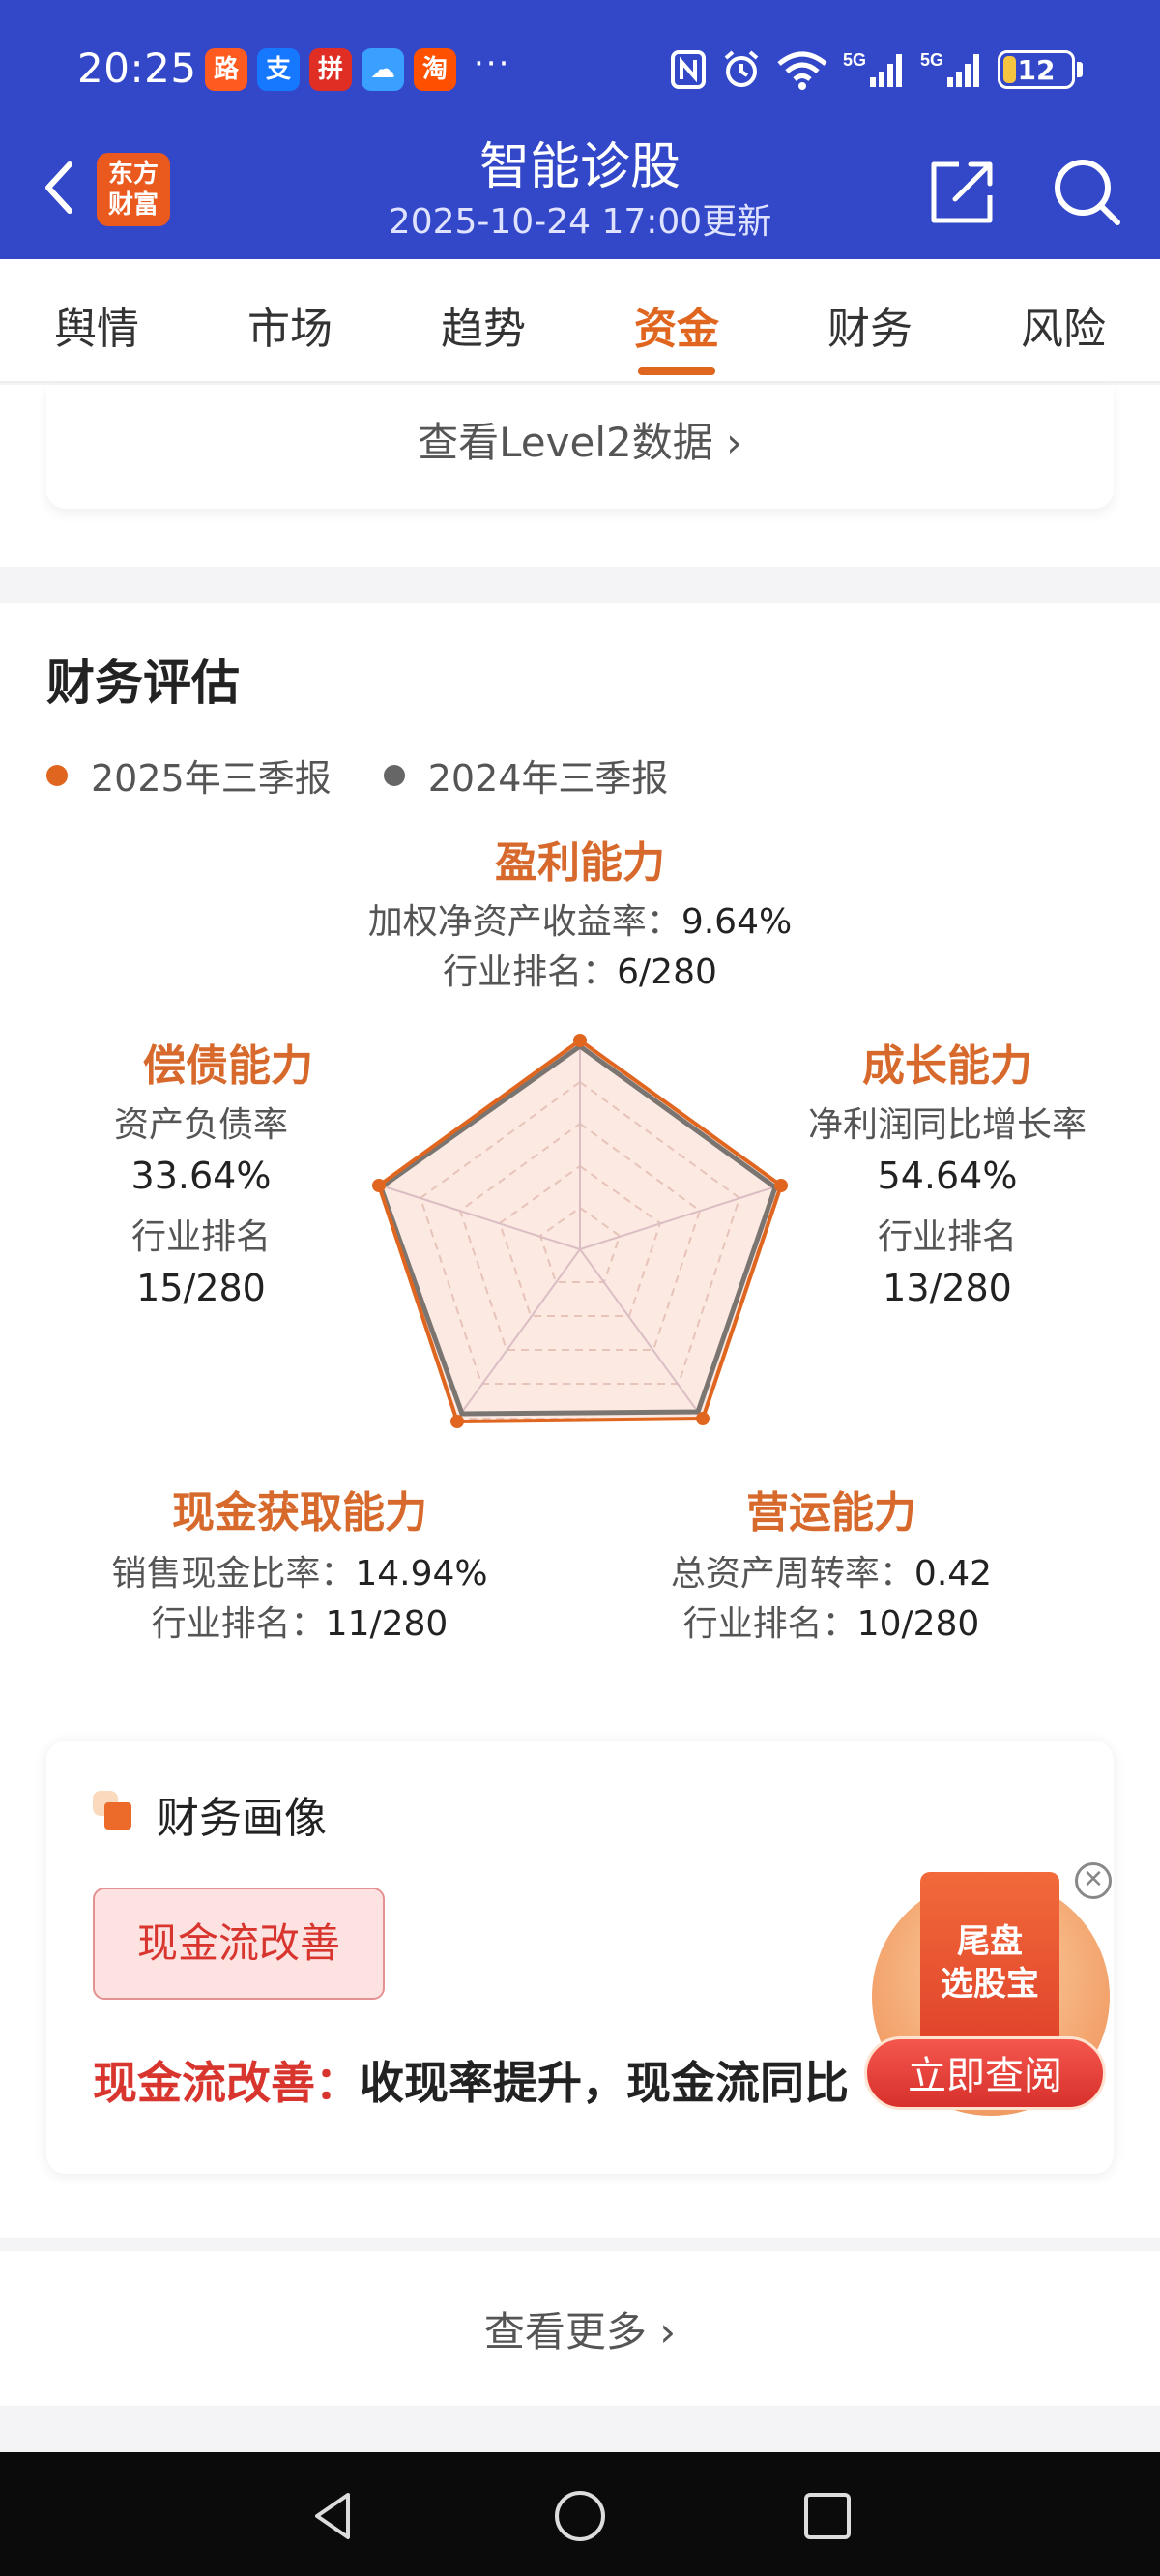  Describe the element at coordinates (201, 1176) in the screenshot. I see `metric-value: 33.64%` at that location.